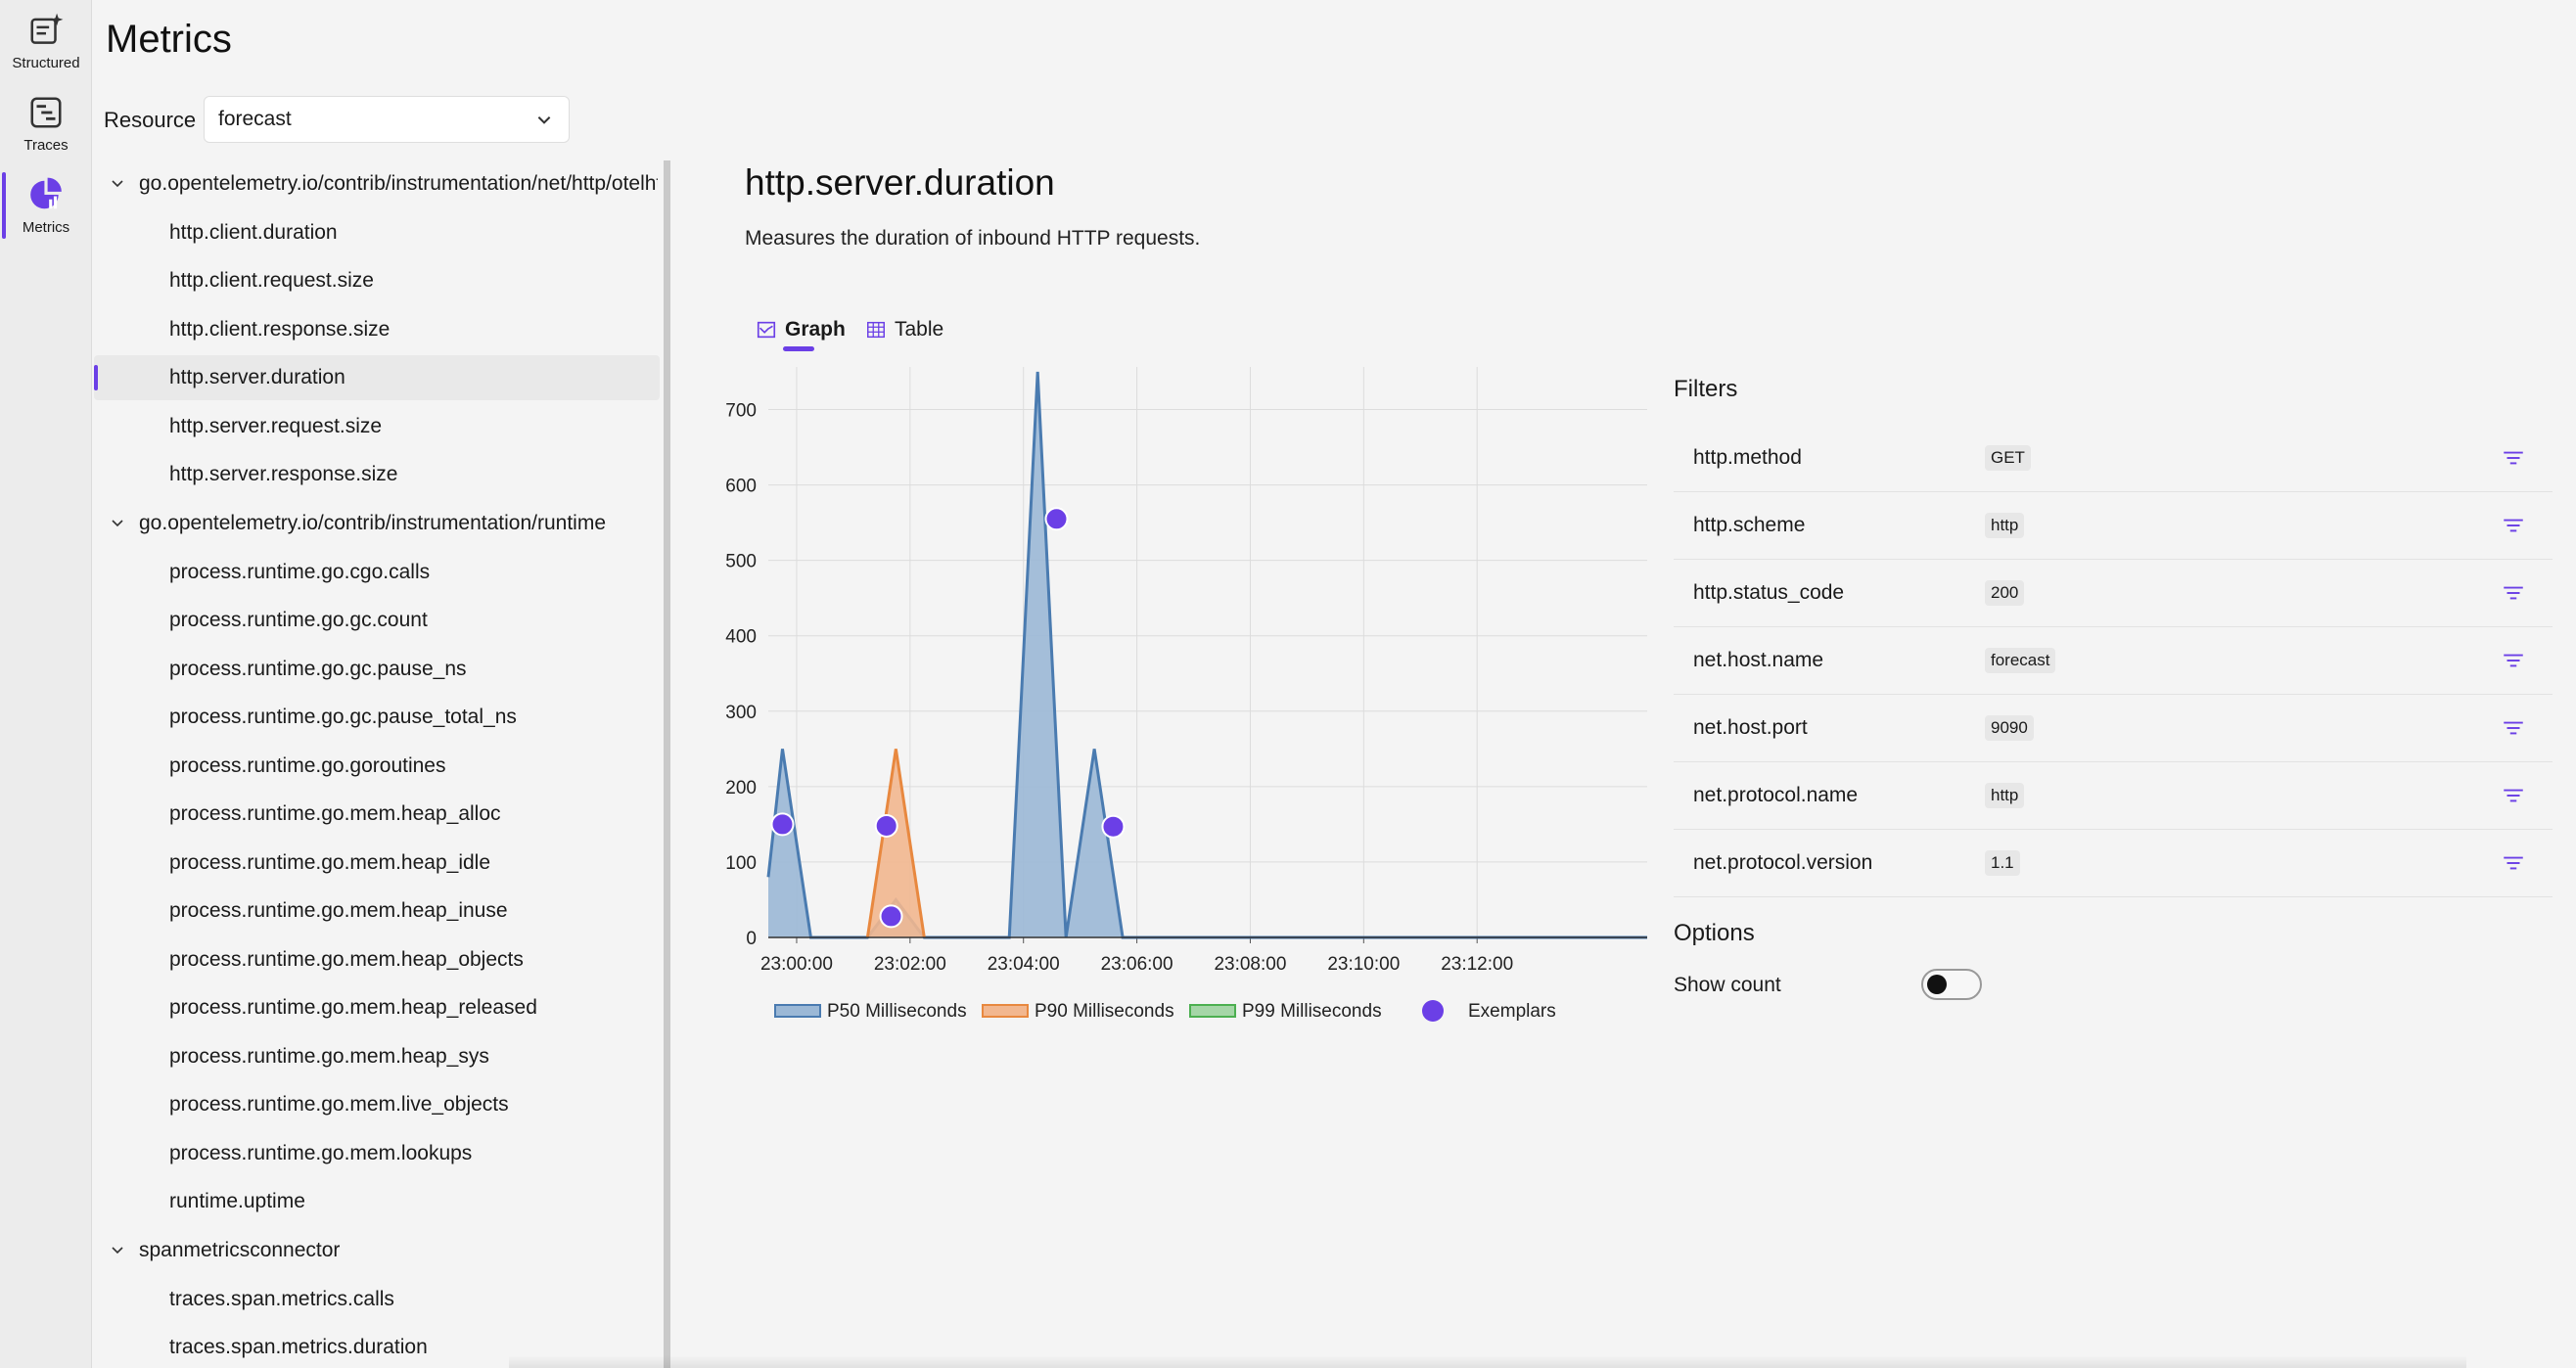 This screenshot has width=2576, height=1368. I want to click on tree-item: process.runtime.go.mem.heap_released, so click(377, 1007).